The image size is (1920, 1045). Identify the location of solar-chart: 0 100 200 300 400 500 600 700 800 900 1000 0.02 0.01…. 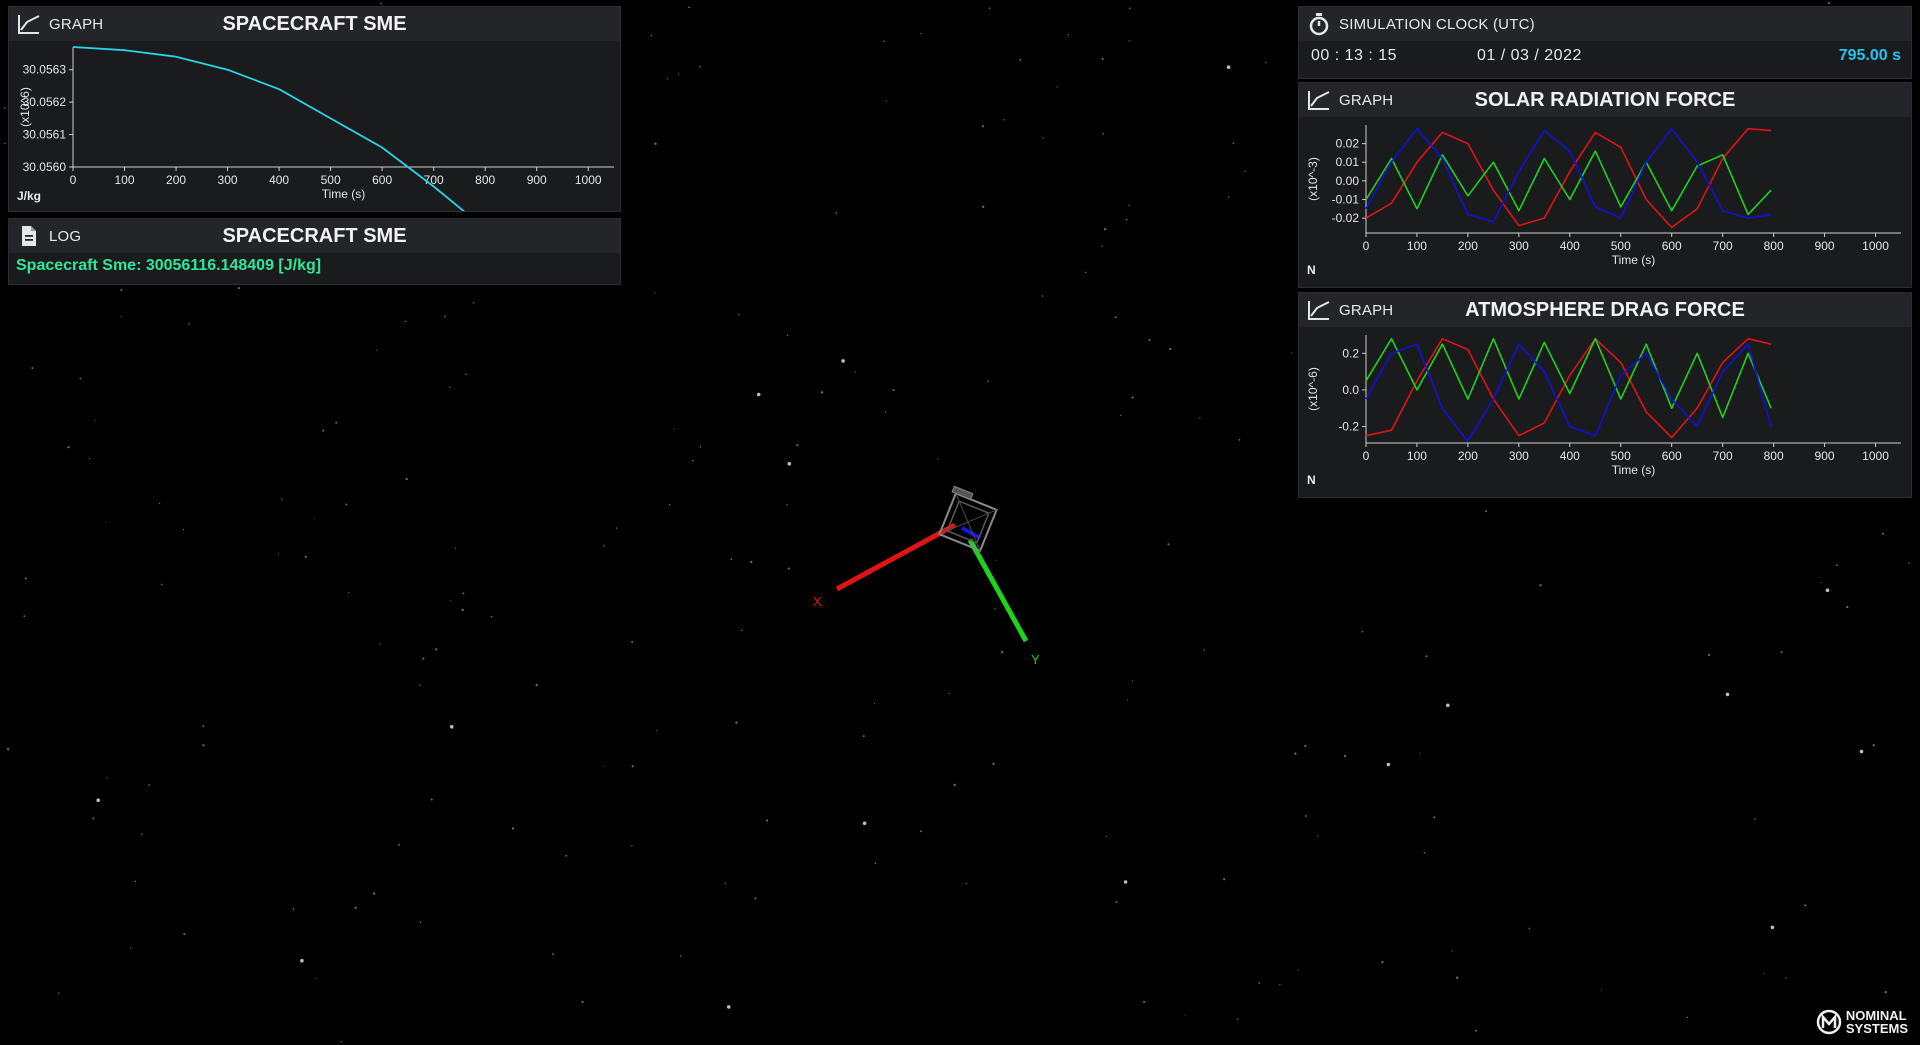
(1603, 196).